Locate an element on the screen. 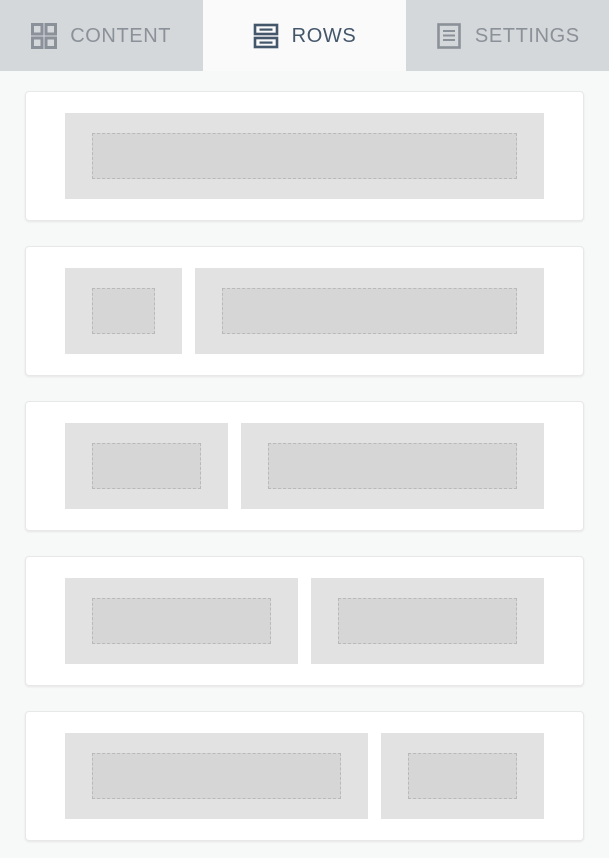 The image size is (609, 858). tab-content: CONTENT is located at coordinates (101, 35).